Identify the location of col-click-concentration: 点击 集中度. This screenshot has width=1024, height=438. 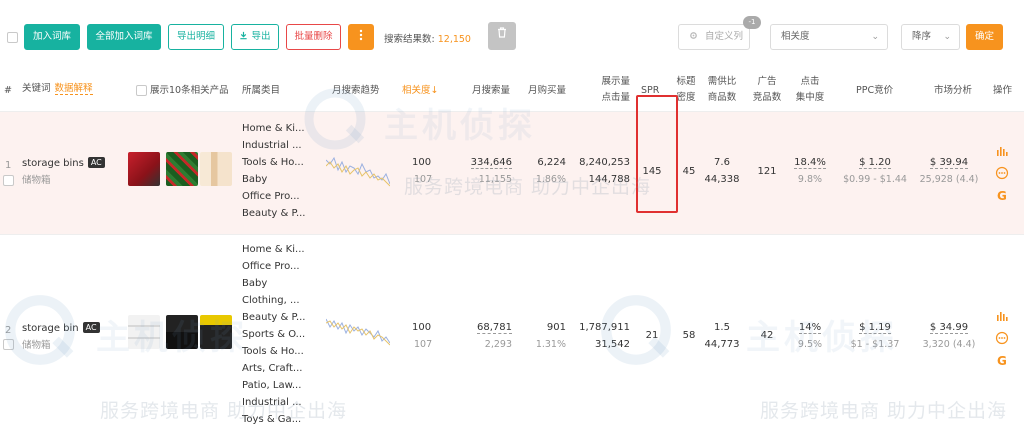
(810, 90).